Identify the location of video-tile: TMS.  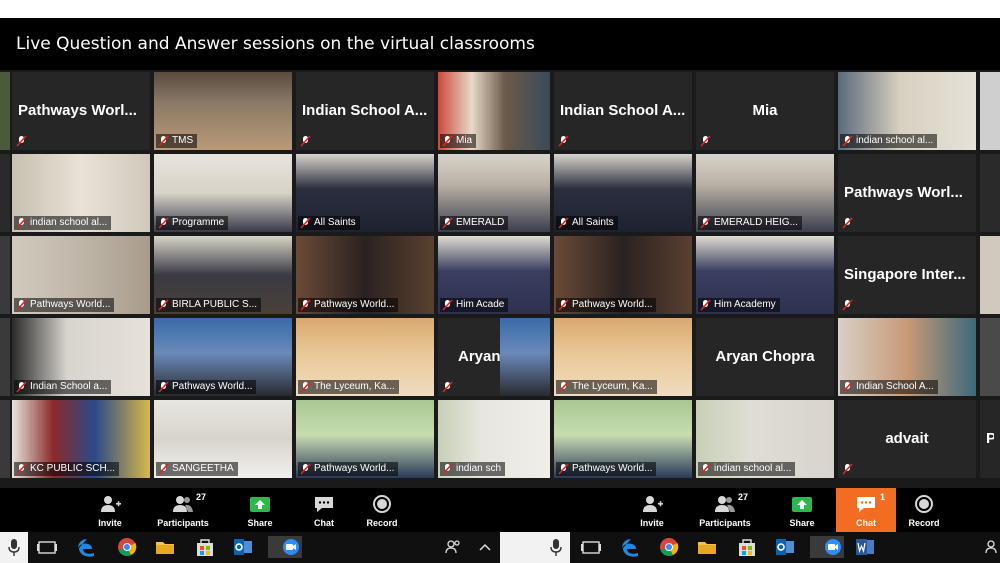
(223, 111).